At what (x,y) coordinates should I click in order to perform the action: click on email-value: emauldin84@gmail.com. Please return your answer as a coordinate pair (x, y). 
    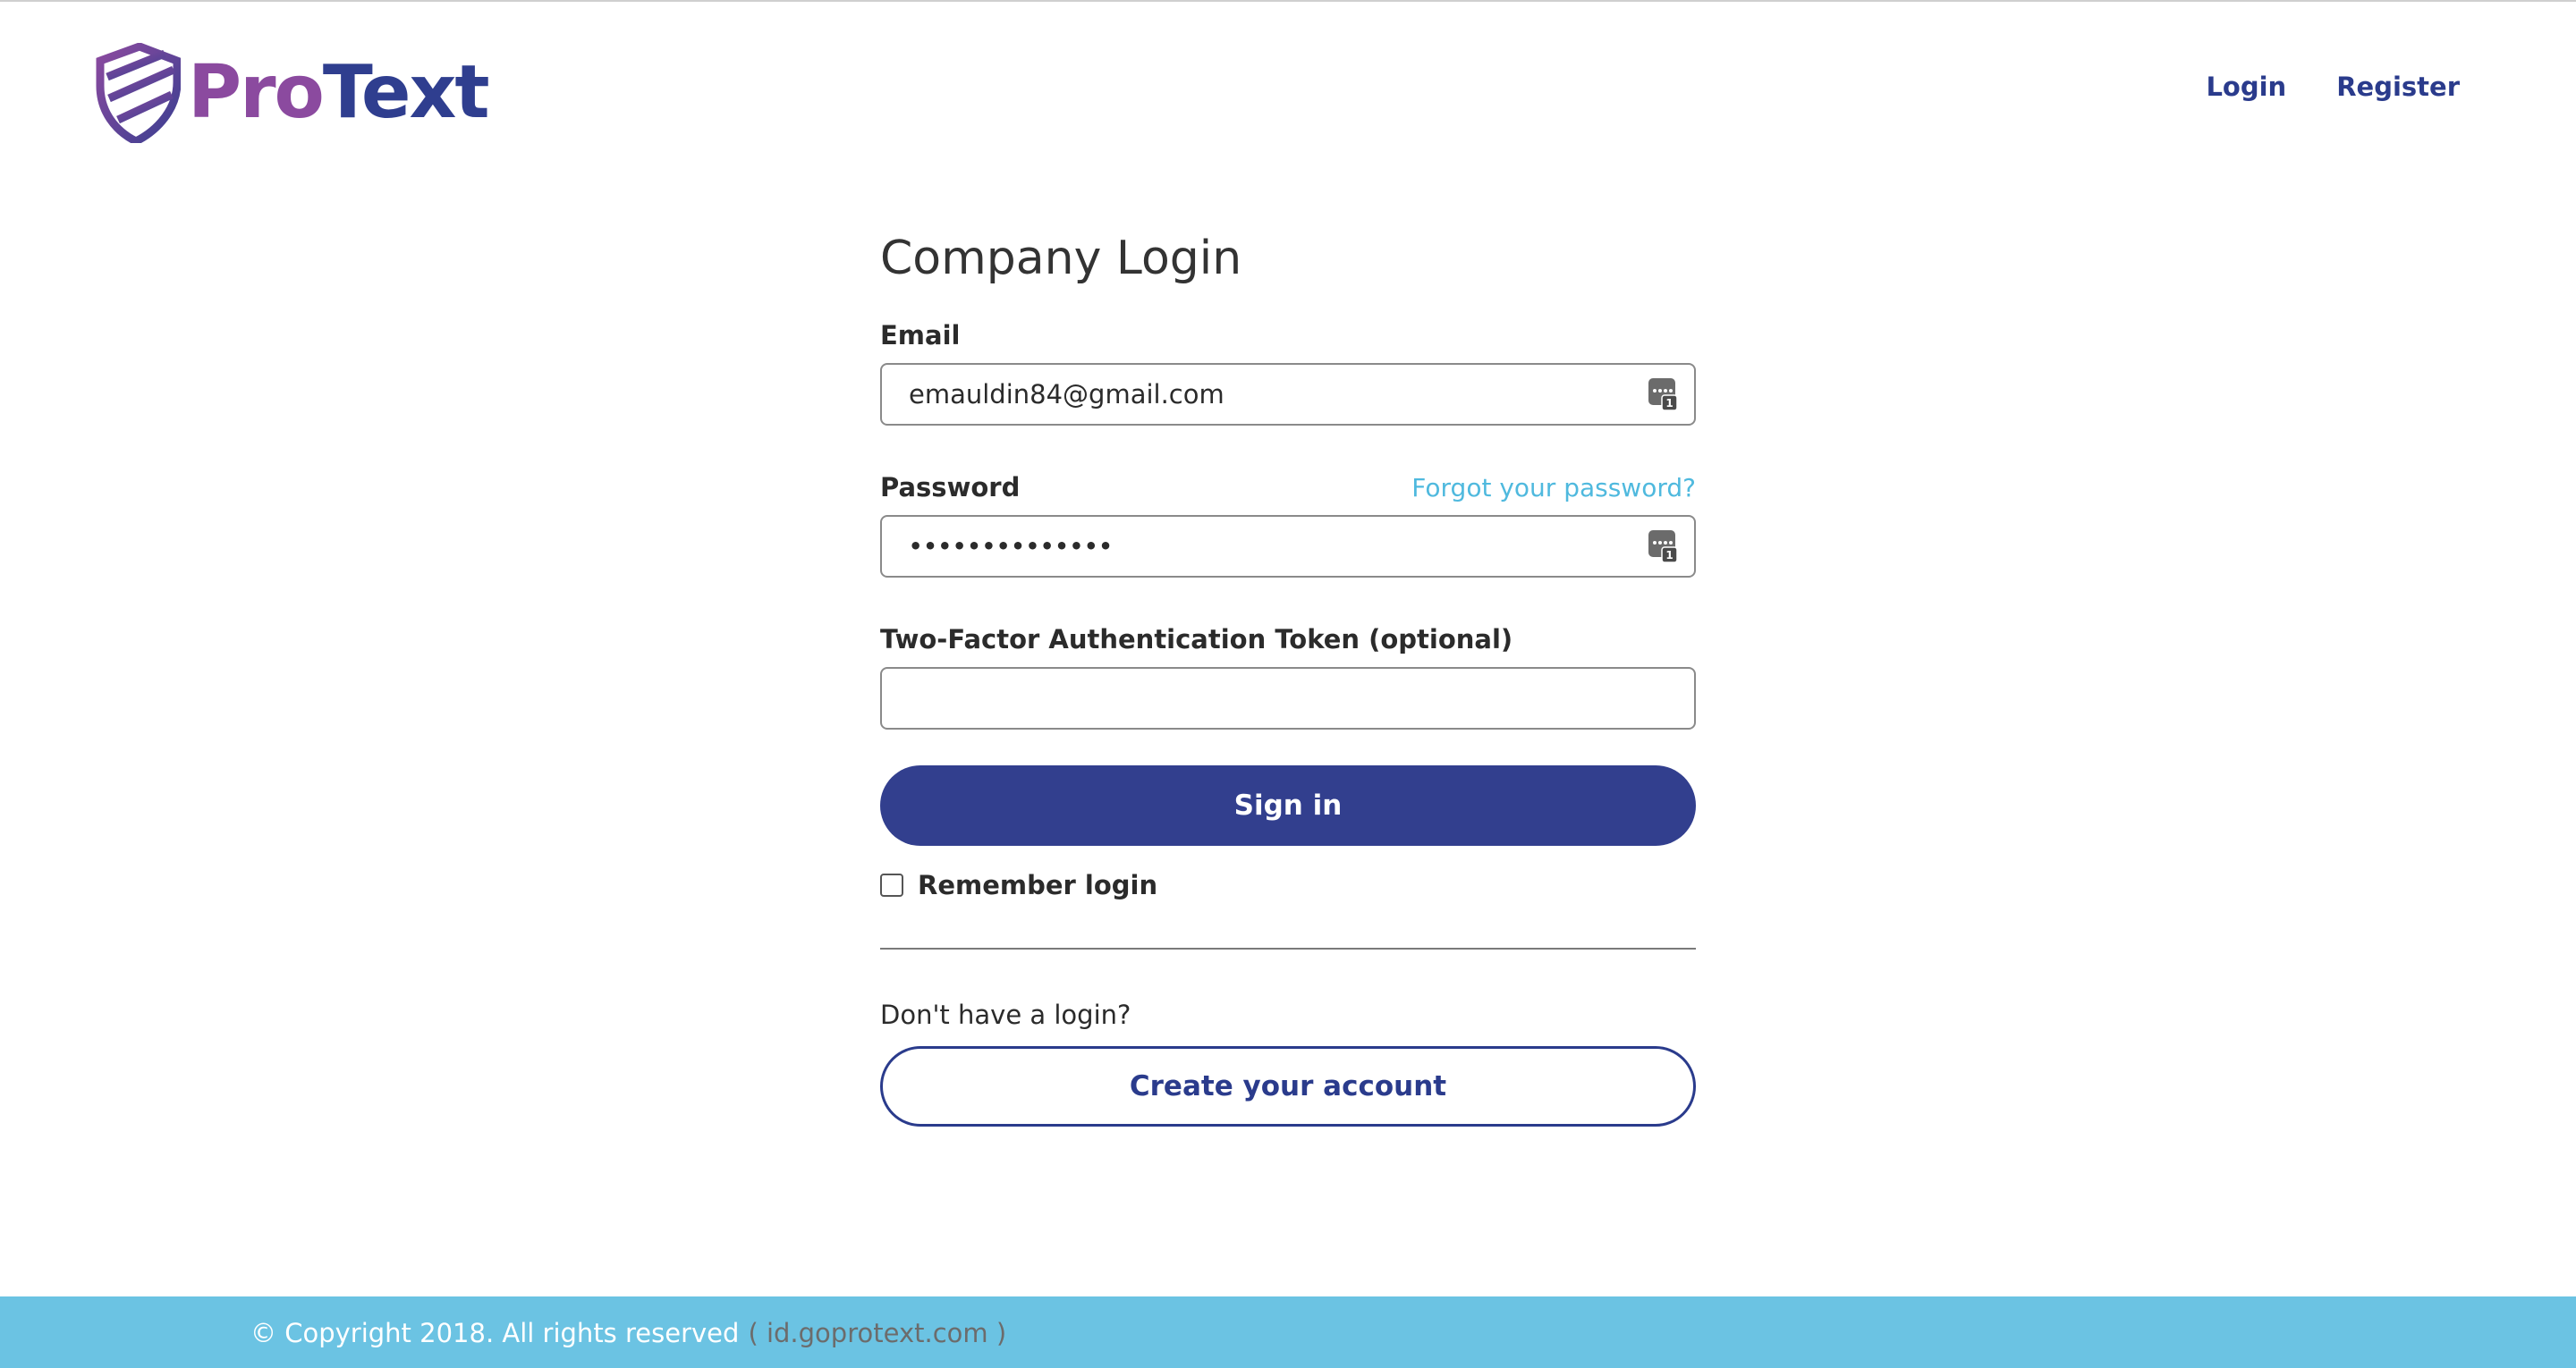
    Looking at the image, I should click on (1066, 395).